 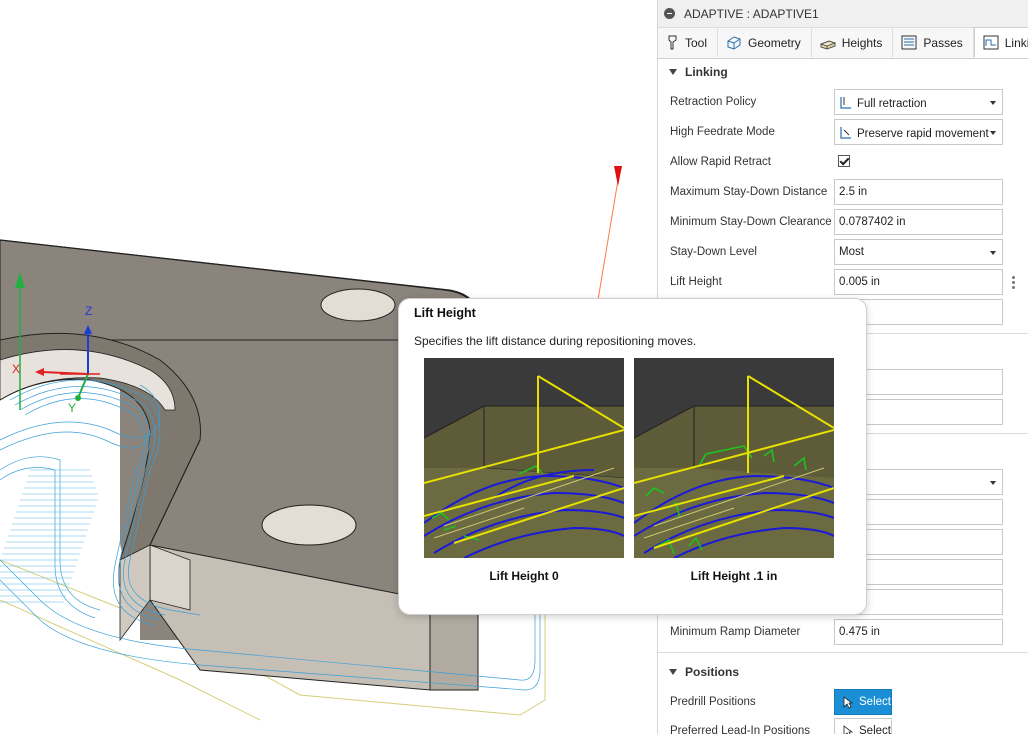 I want to click on tab-passes: Passes, so click(x=933, y=42).